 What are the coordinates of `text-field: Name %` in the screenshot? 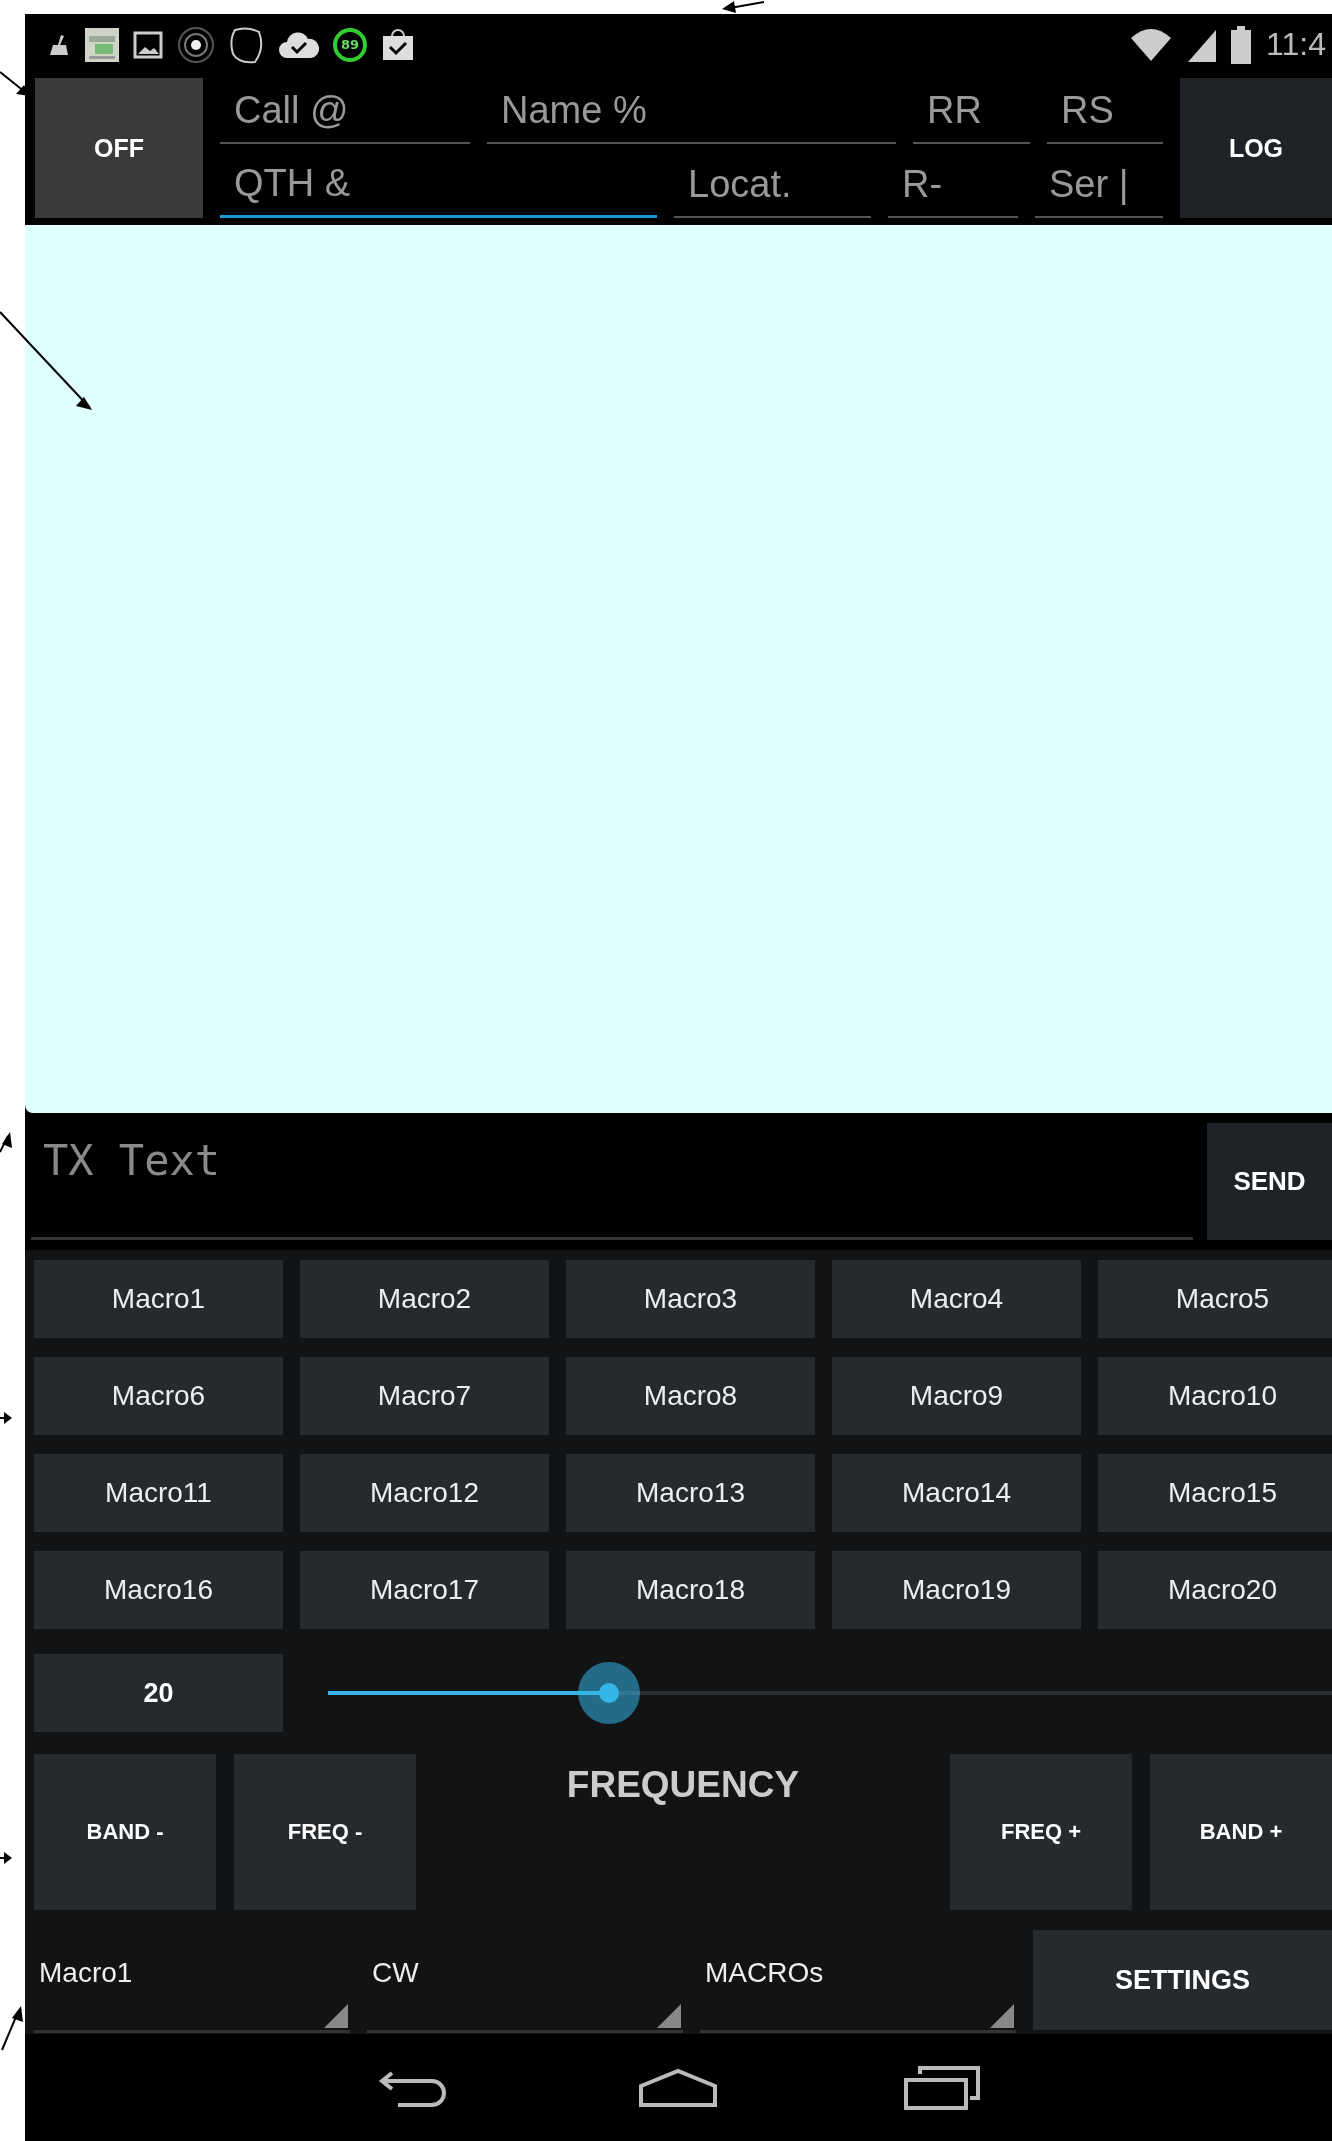 It's located at (691, 113).